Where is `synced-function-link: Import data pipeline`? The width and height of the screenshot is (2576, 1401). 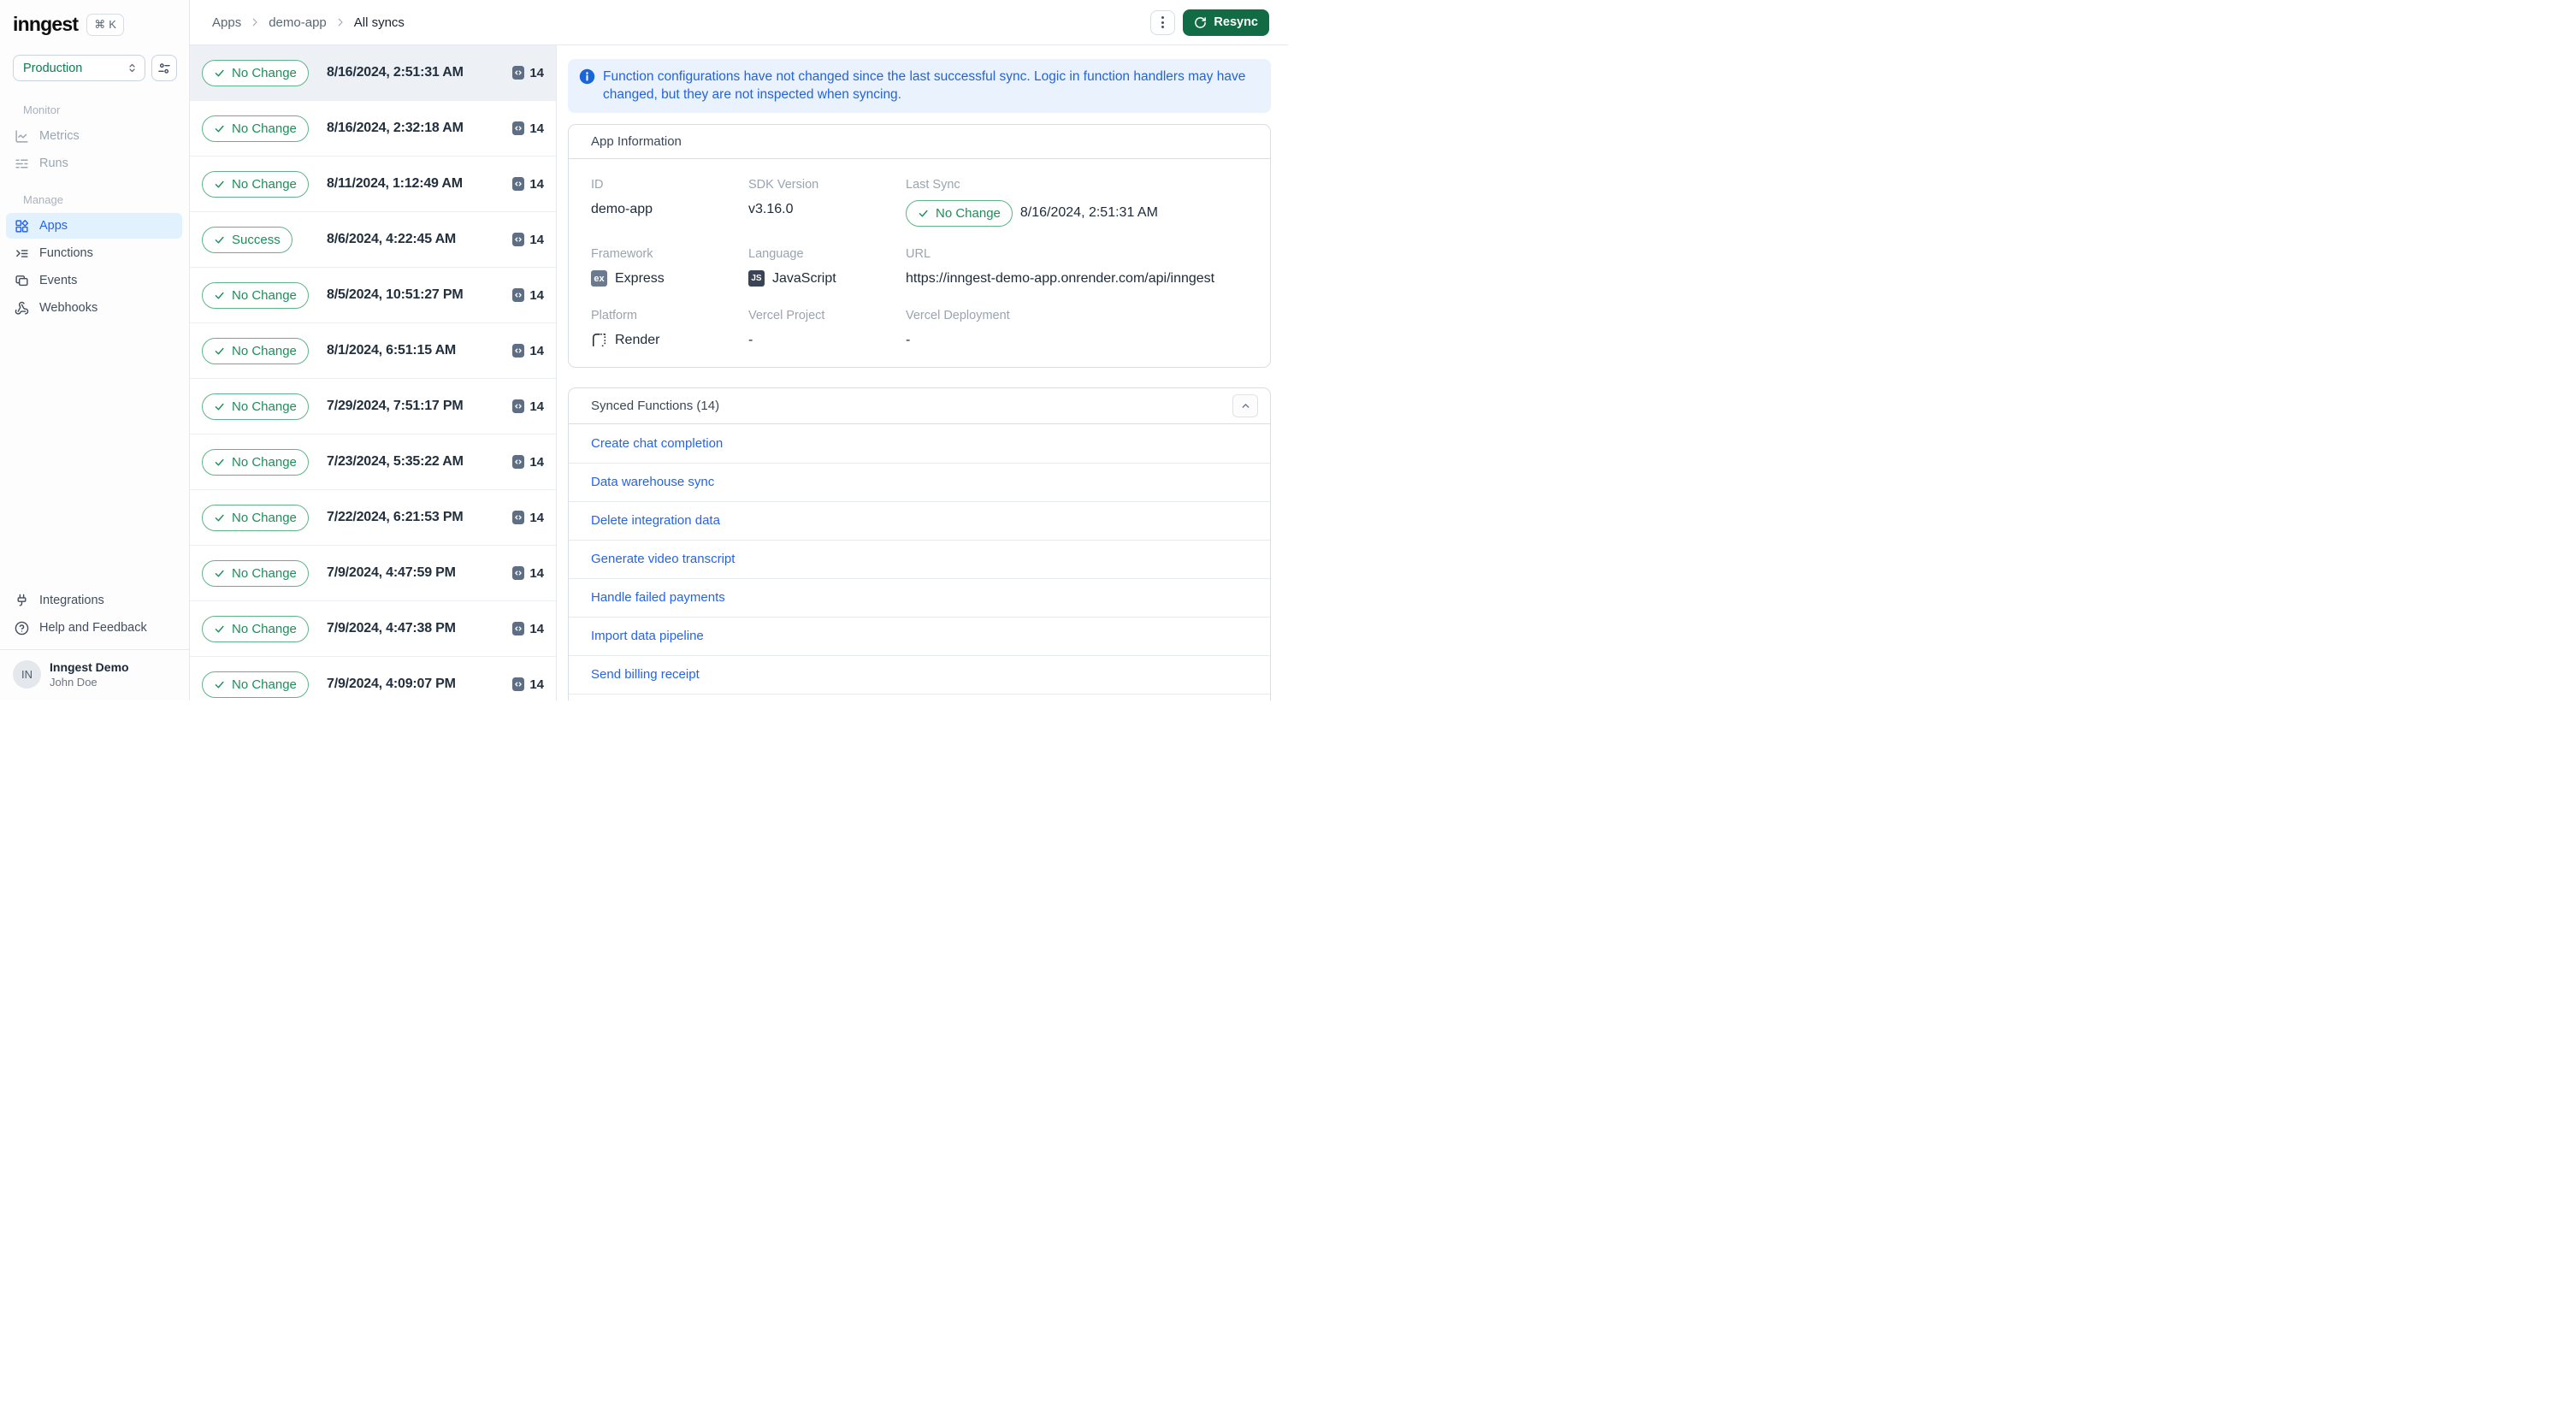 synced-function-link: Import data pipeline is located at coordinates (647, 636).